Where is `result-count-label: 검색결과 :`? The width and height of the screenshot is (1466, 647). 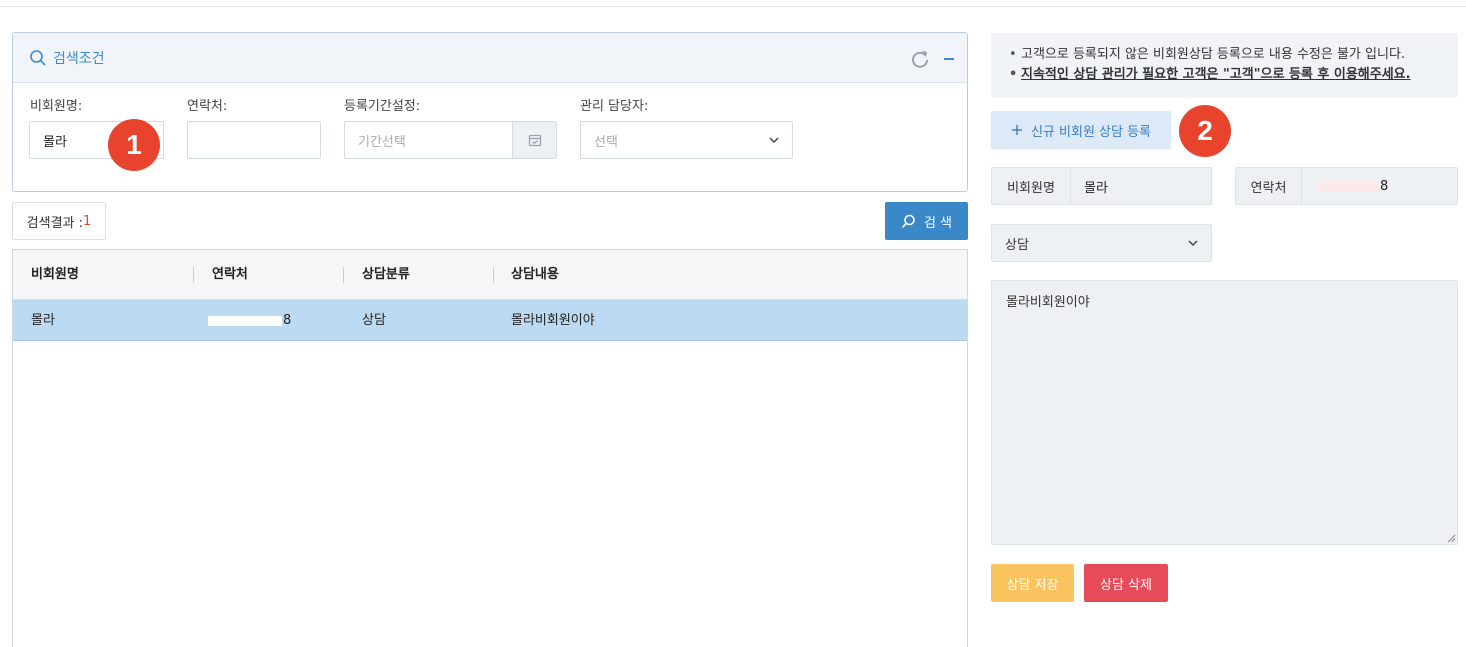 result-count-label: 검색결과 : is located at coordinates (55, 223).